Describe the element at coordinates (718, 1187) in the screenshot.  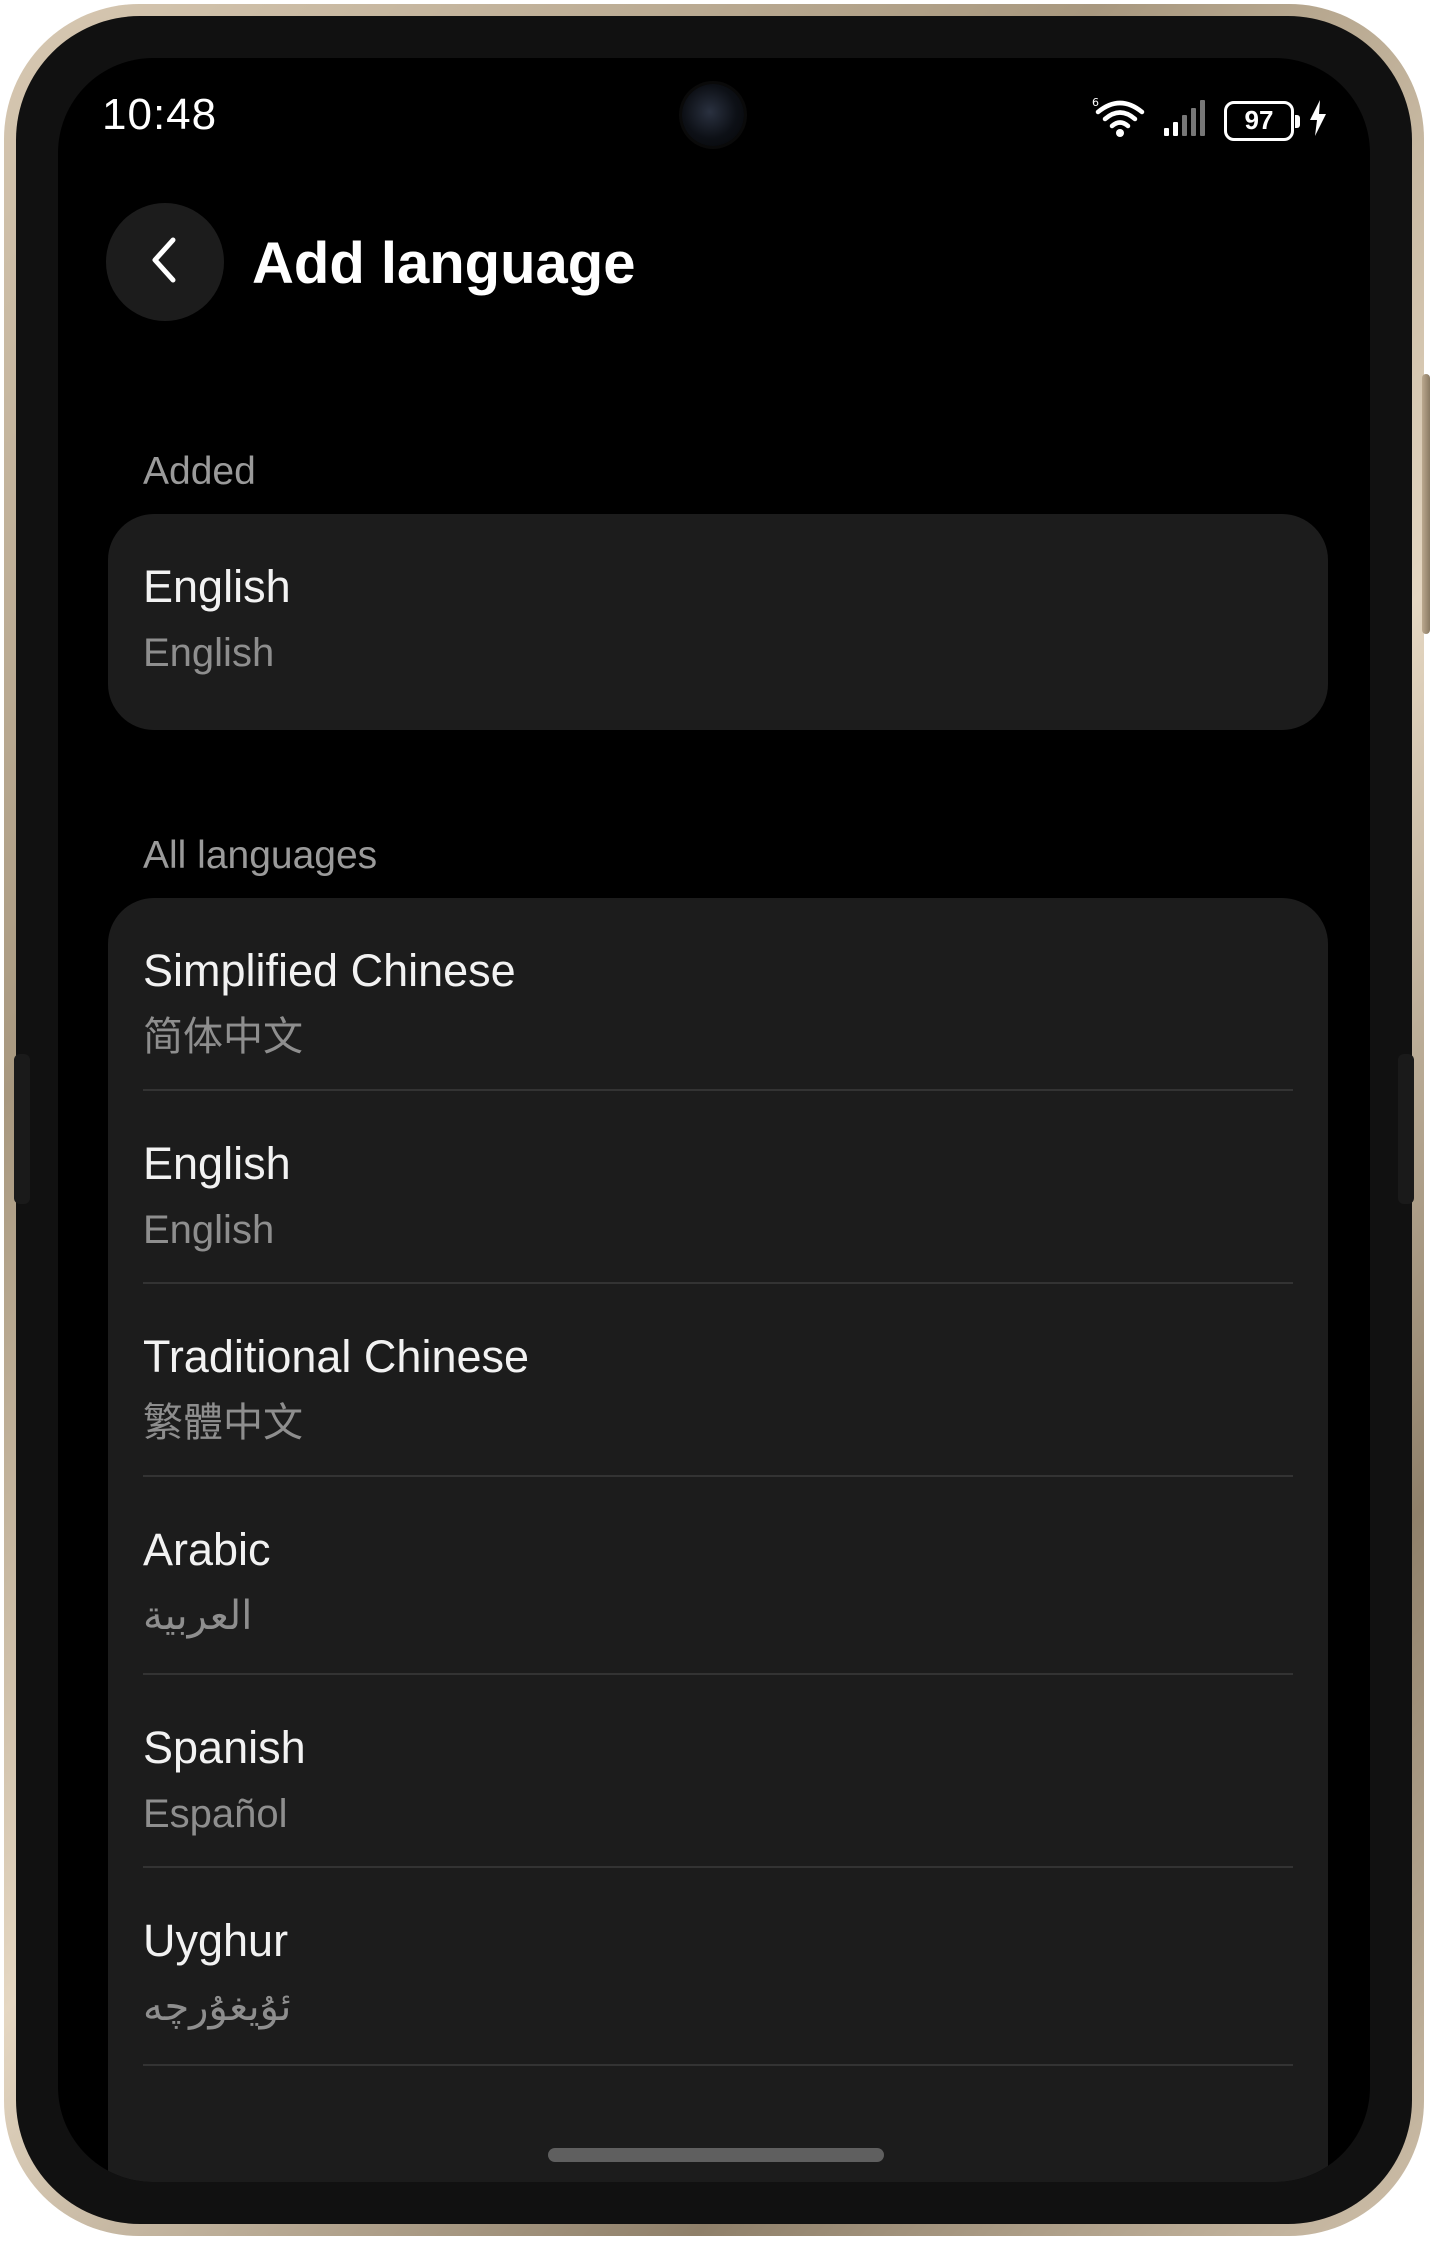
I see `language-item-english: English English` at that location.